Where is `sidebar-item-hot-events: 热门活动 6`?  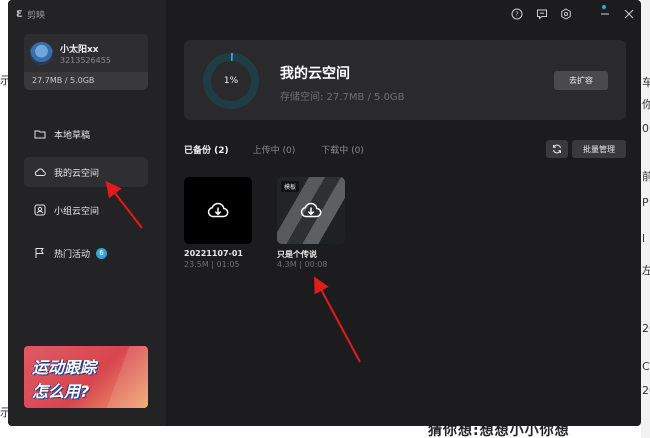
sidebar-item-hot-events: 热门活动 6 is located at coordinates (86, 253).